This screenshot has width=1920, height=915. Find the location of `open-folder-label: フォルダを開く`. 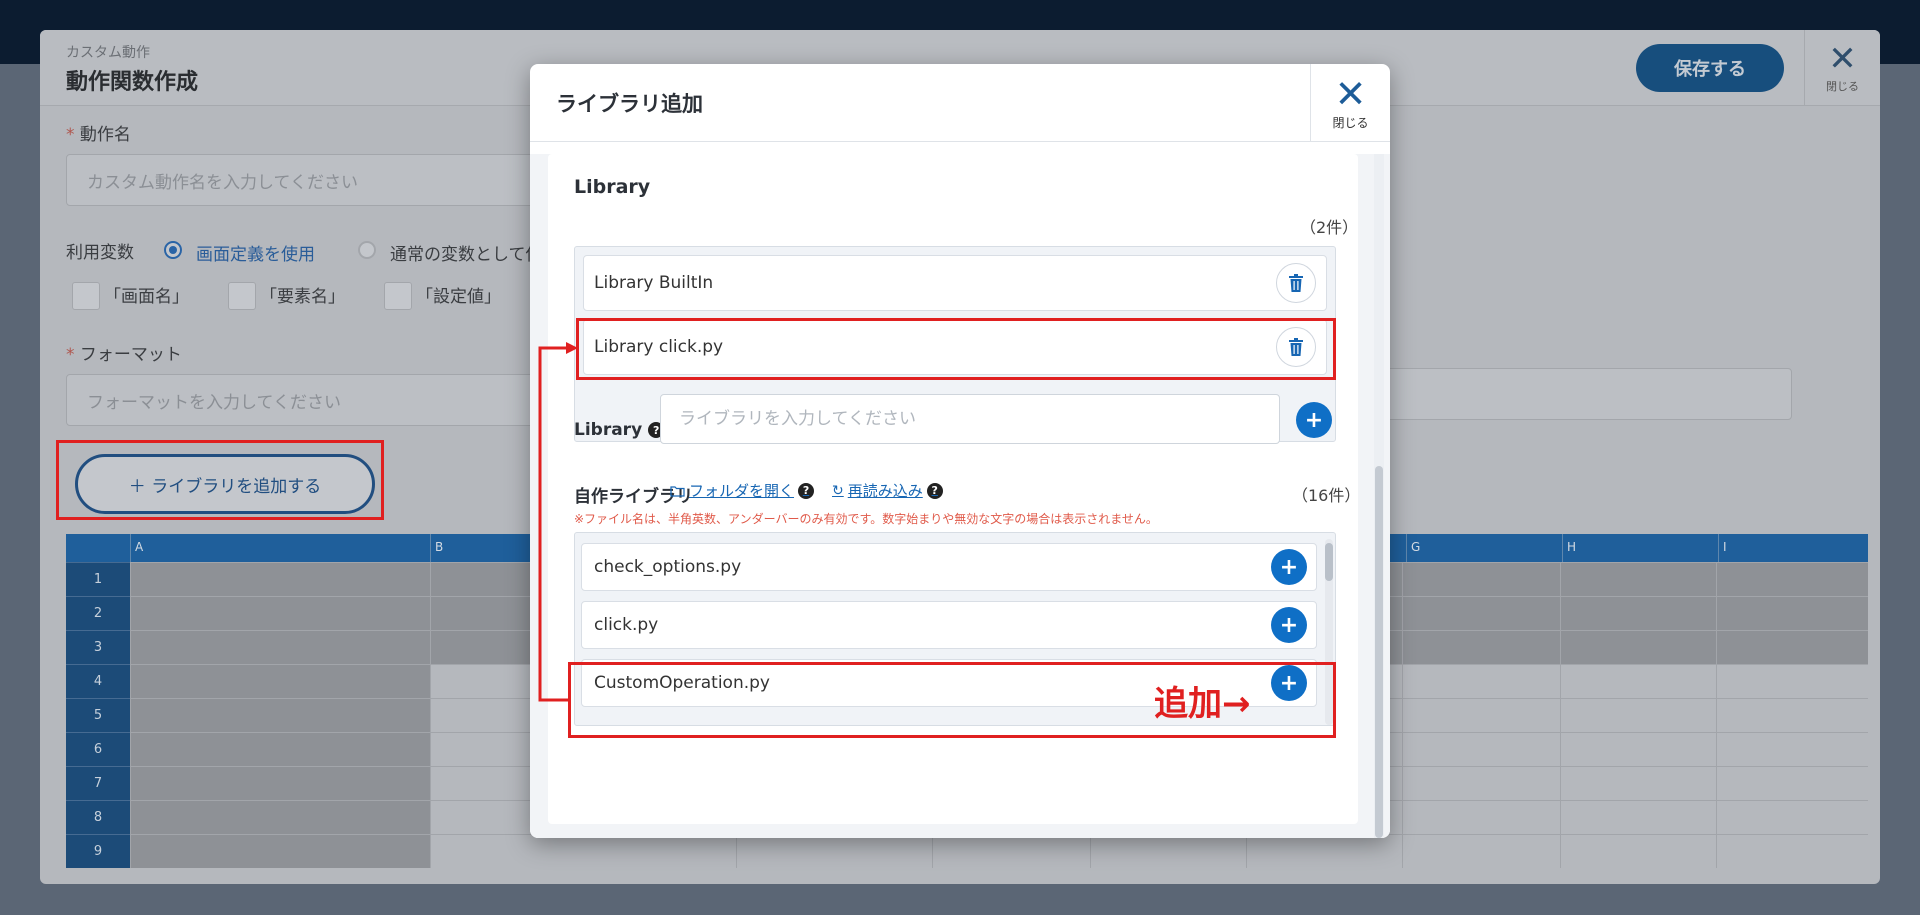

open-folder-label: フォルダを開く is located at coordinates (742, 491).